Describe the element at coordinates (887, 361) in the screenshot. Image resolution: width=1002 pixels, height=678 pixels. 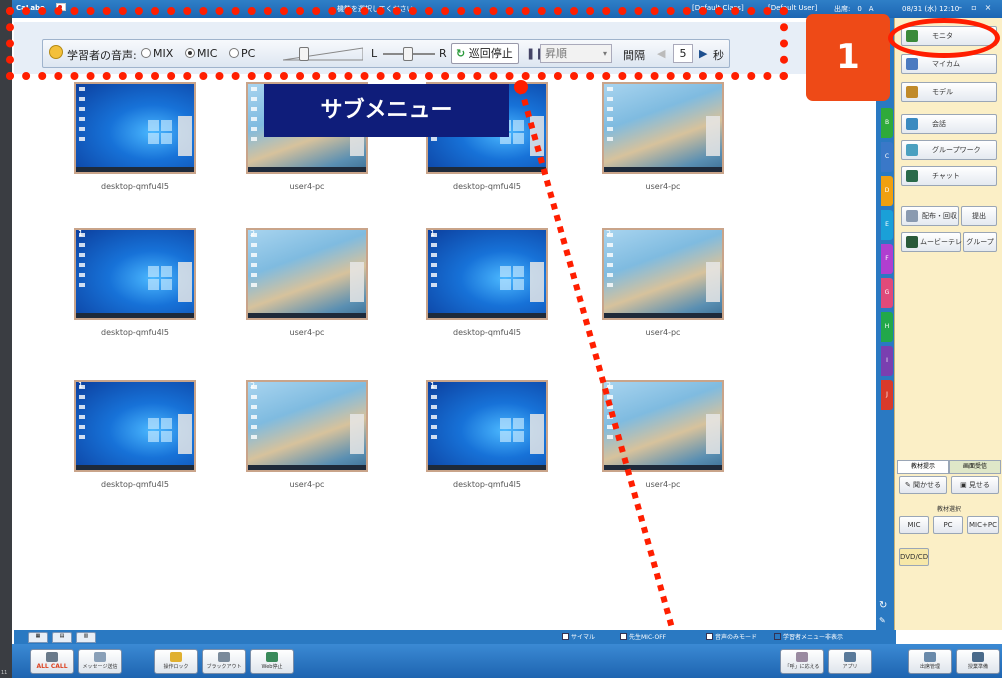
I see `group-tab: I` at that location.